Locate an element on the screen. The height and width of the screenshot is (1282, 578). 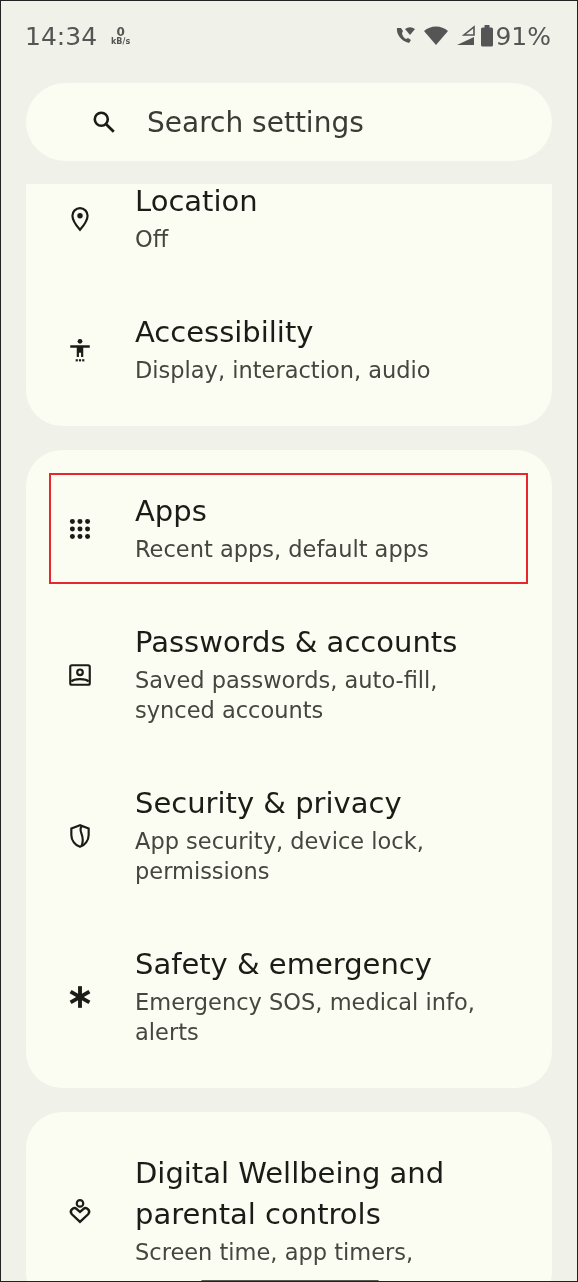
item-title: Security & privacy is located at coordinates (269, 803).